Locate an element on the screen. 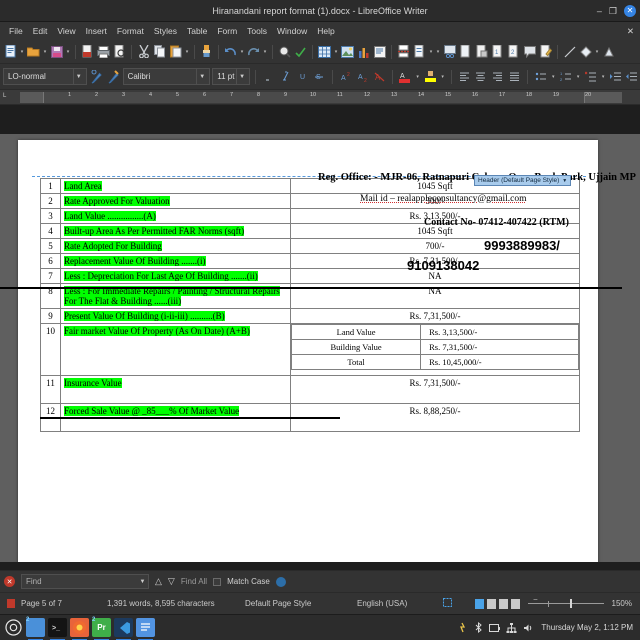 The width and height of the screenshot is (640, 640). unordered-list-icon is located at coordinates (540, 77).